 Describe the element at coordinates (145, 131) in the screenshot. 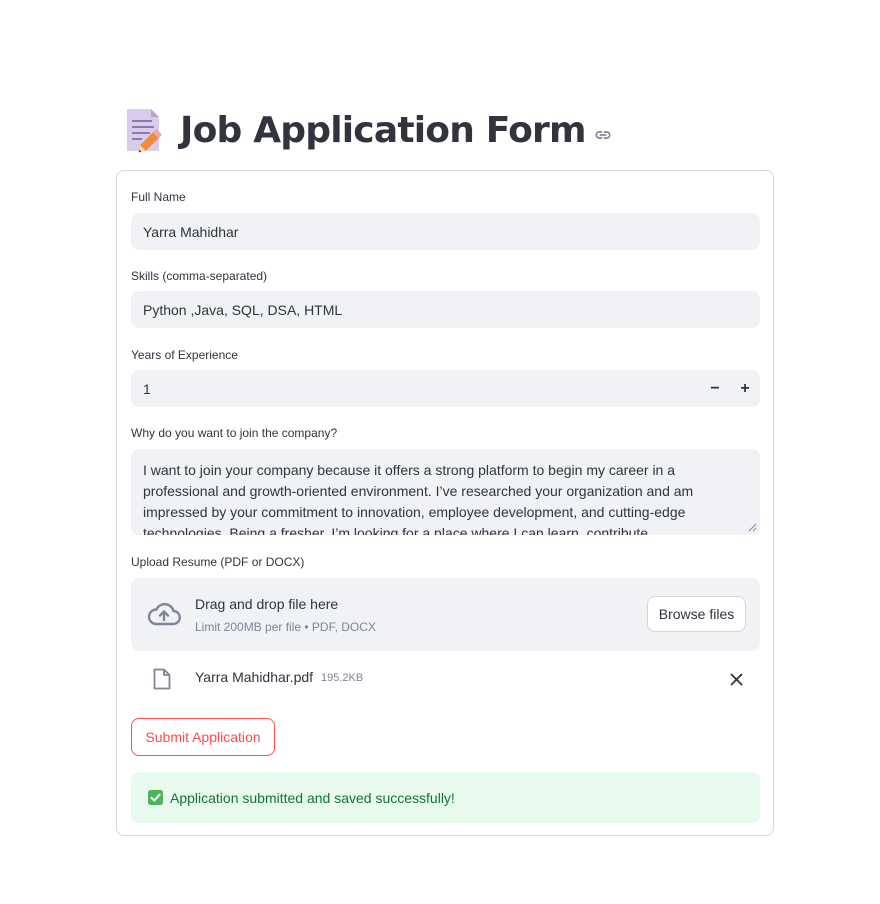

I see `memo-icon` at that location.